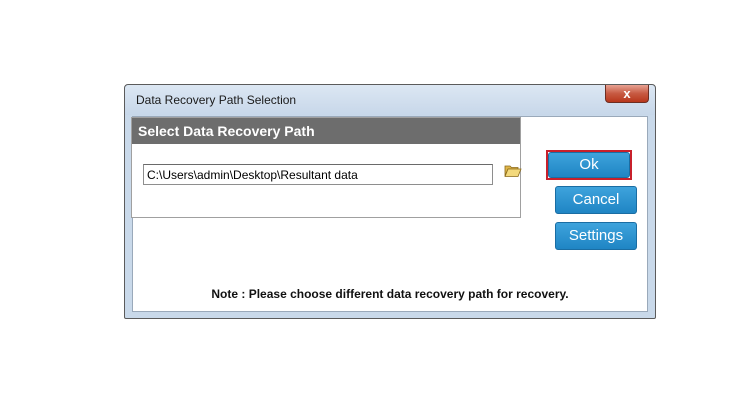 The image size is (750, 400). What do you see at coordinates (390, 100) in the screenshot?
I see `title-bar: Data Recovery Path Selection x` at bounding box center [390, 100].